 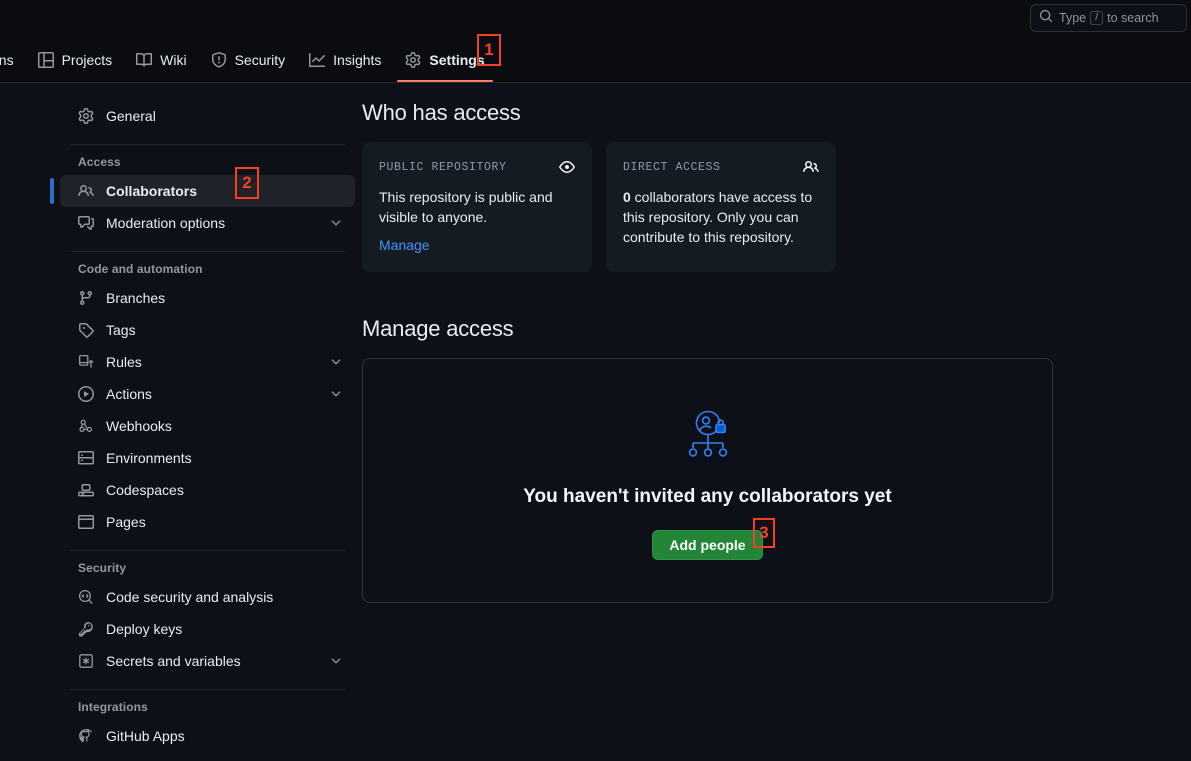 I want to click on repo-header: Type / to search tions Projects Wiki, so click(x=595, y=41).